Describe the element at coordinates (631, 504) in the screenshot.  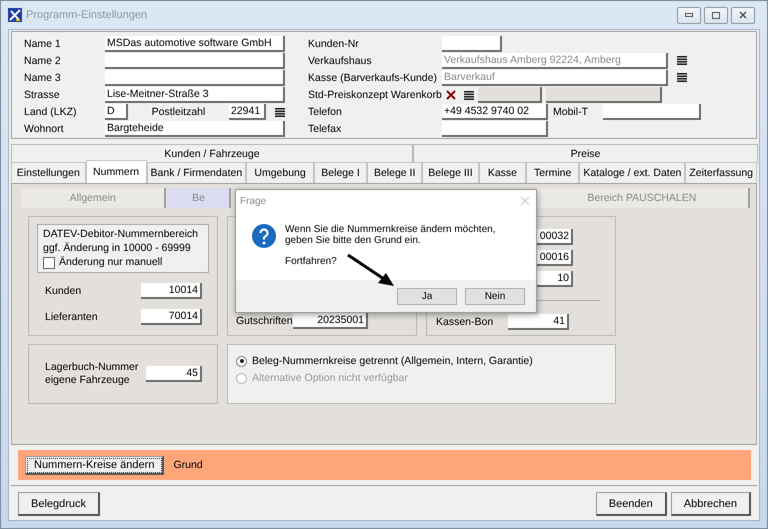
I see `footer-button: Beenden` at that location.